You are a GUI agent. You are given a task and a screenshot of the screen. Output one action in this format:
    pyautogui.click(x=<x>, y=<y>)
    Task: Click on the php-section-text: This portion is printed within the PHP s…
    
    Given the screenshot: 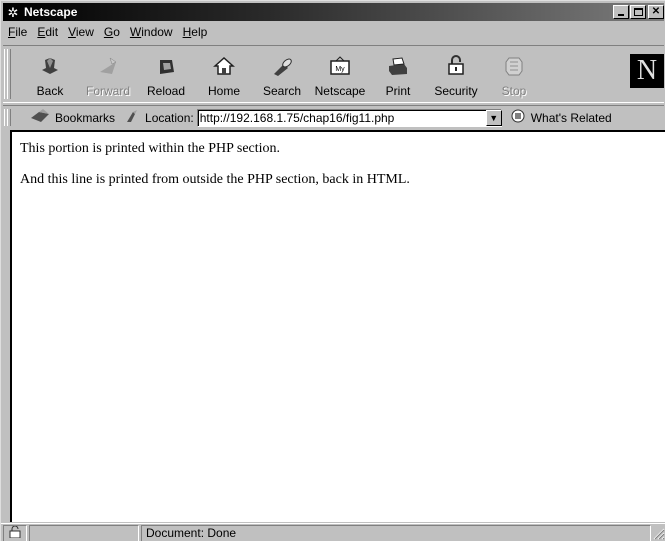 What is the action you would take?
    pyautogui.click(x=150, y=148)
    